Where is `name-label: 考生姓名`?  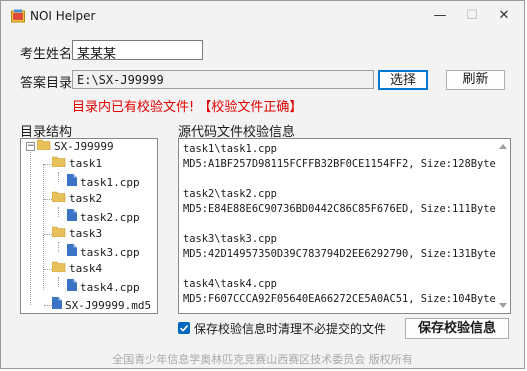 name-label: 考生姓名 is located at coordinates (46, 54).